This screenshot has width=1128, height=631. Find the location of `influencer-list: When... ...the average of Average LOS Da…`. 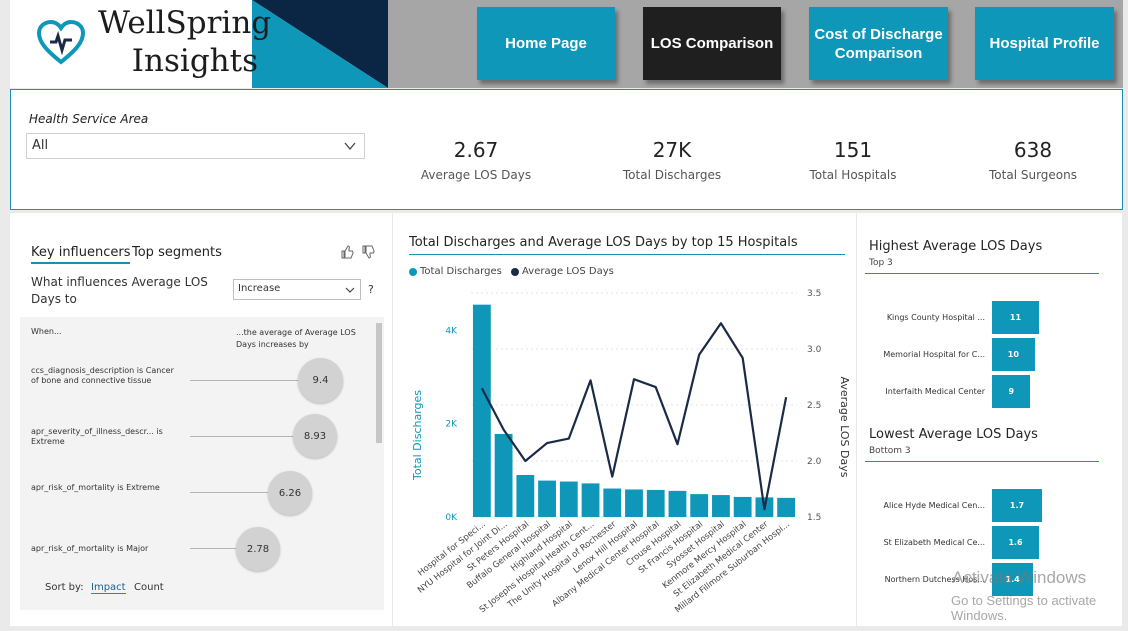

influencer-list: When... ...the average of Average LOS Da… is located at coordinates (202, 463).